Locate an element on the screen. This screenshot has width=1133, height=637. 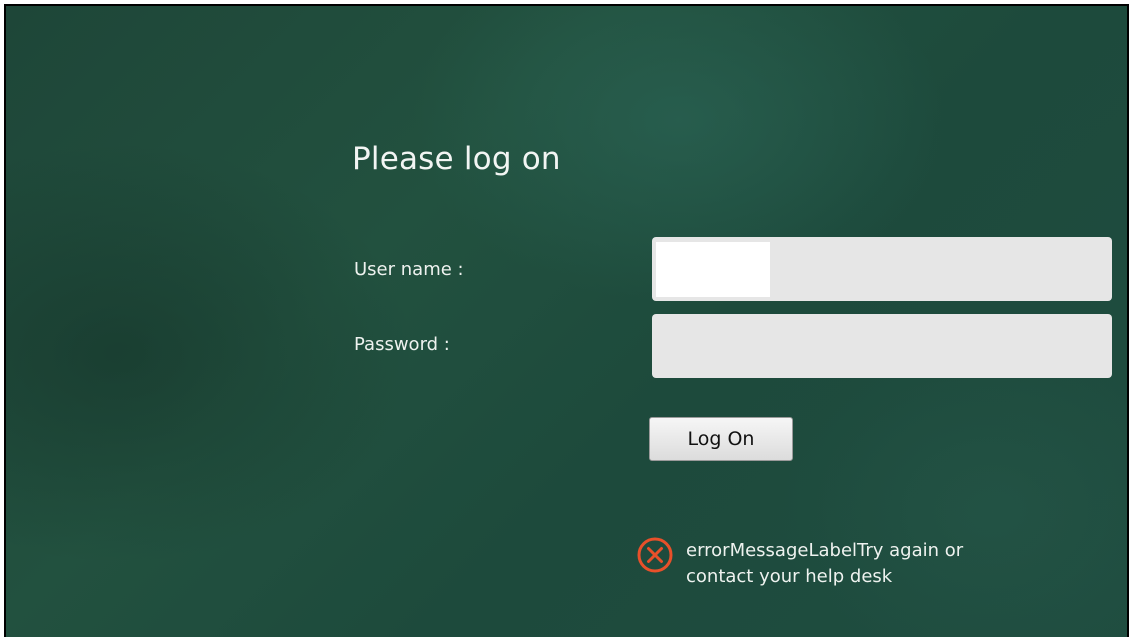
page-title: Please log on is located at coordinates (456, 159).